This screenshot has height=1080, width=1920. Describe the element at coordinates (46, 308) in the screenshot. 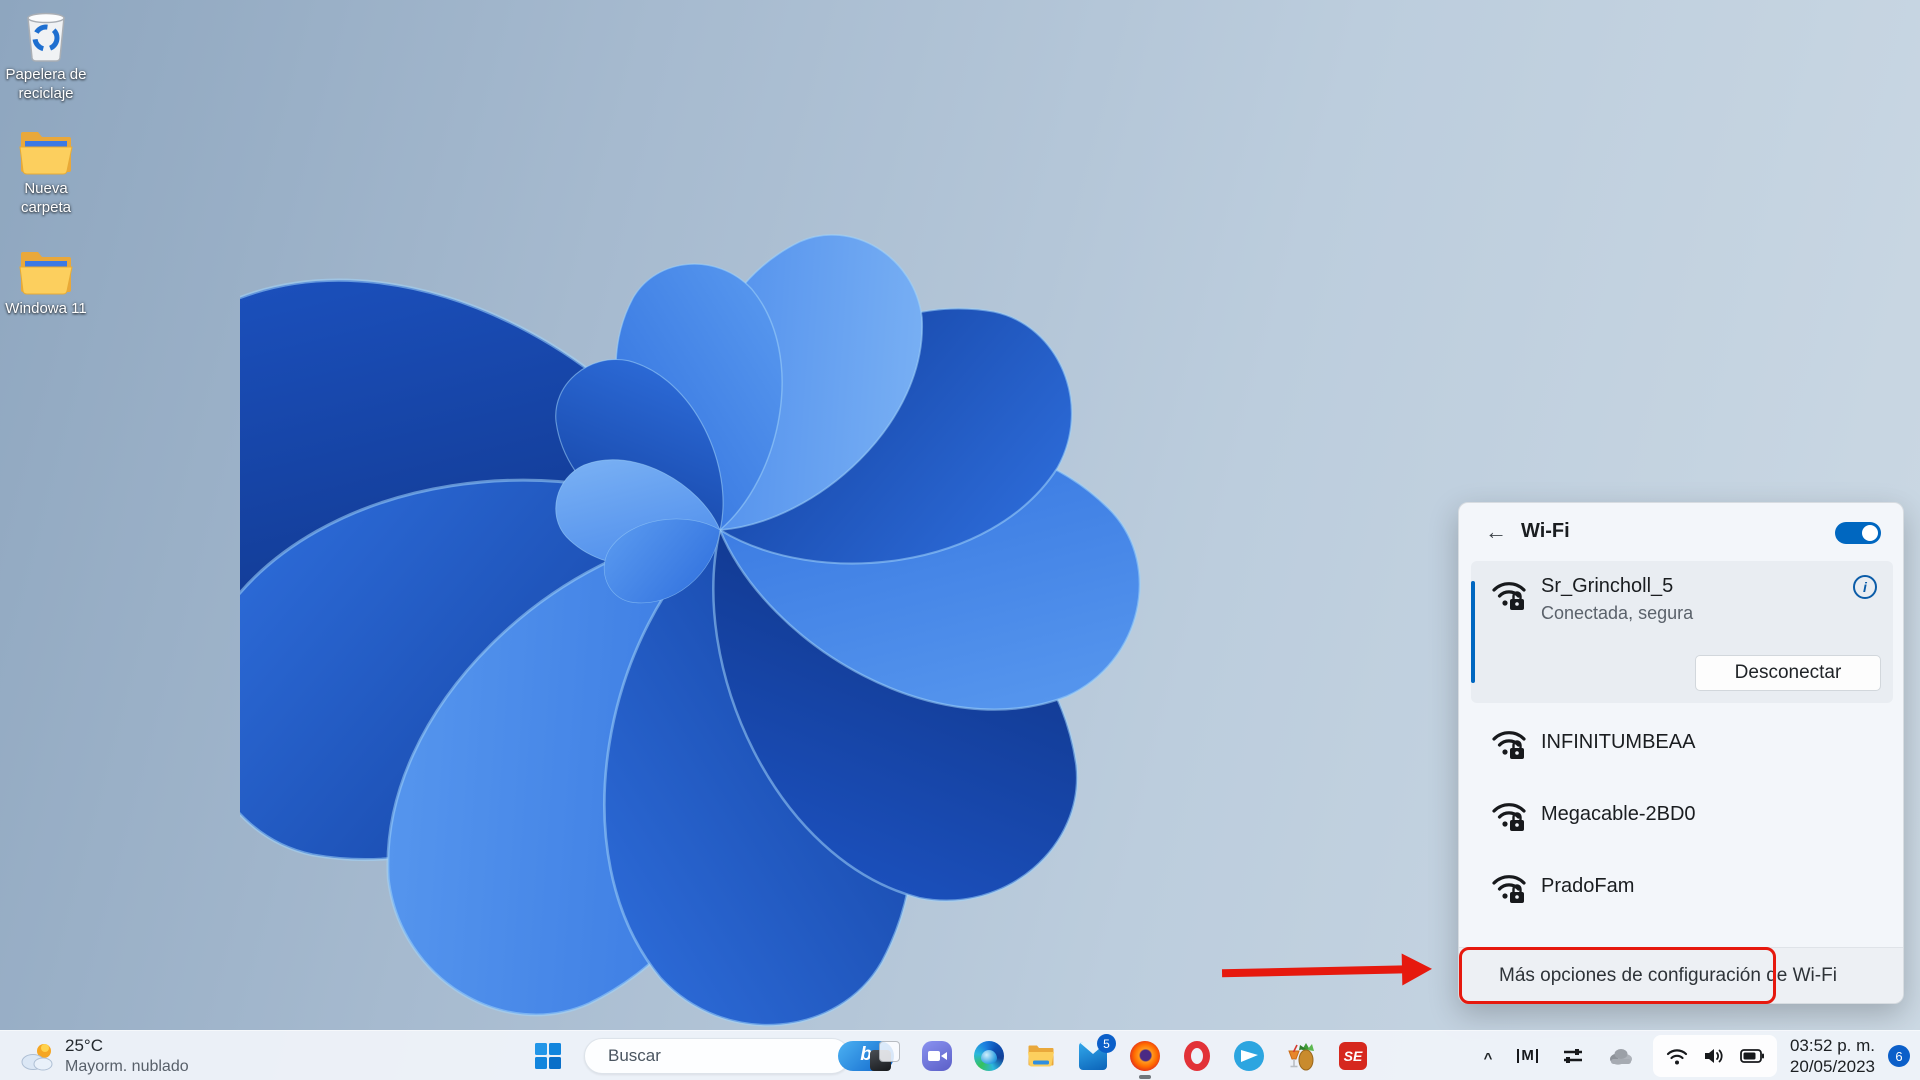

I see `desktop-icon-label: Windowa 11` at that location.